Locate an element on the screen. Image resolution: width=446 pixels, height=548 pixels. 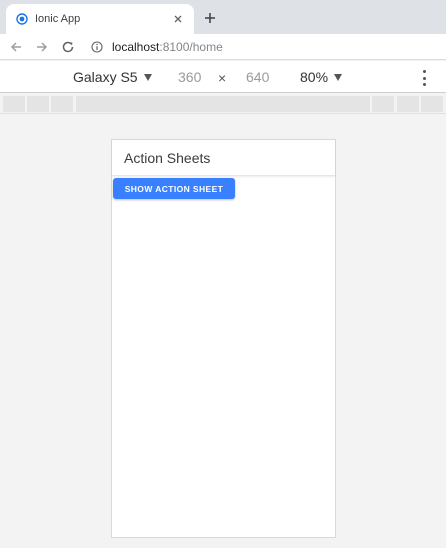
zoom-value: 80% is located at coordinates (314, 77).